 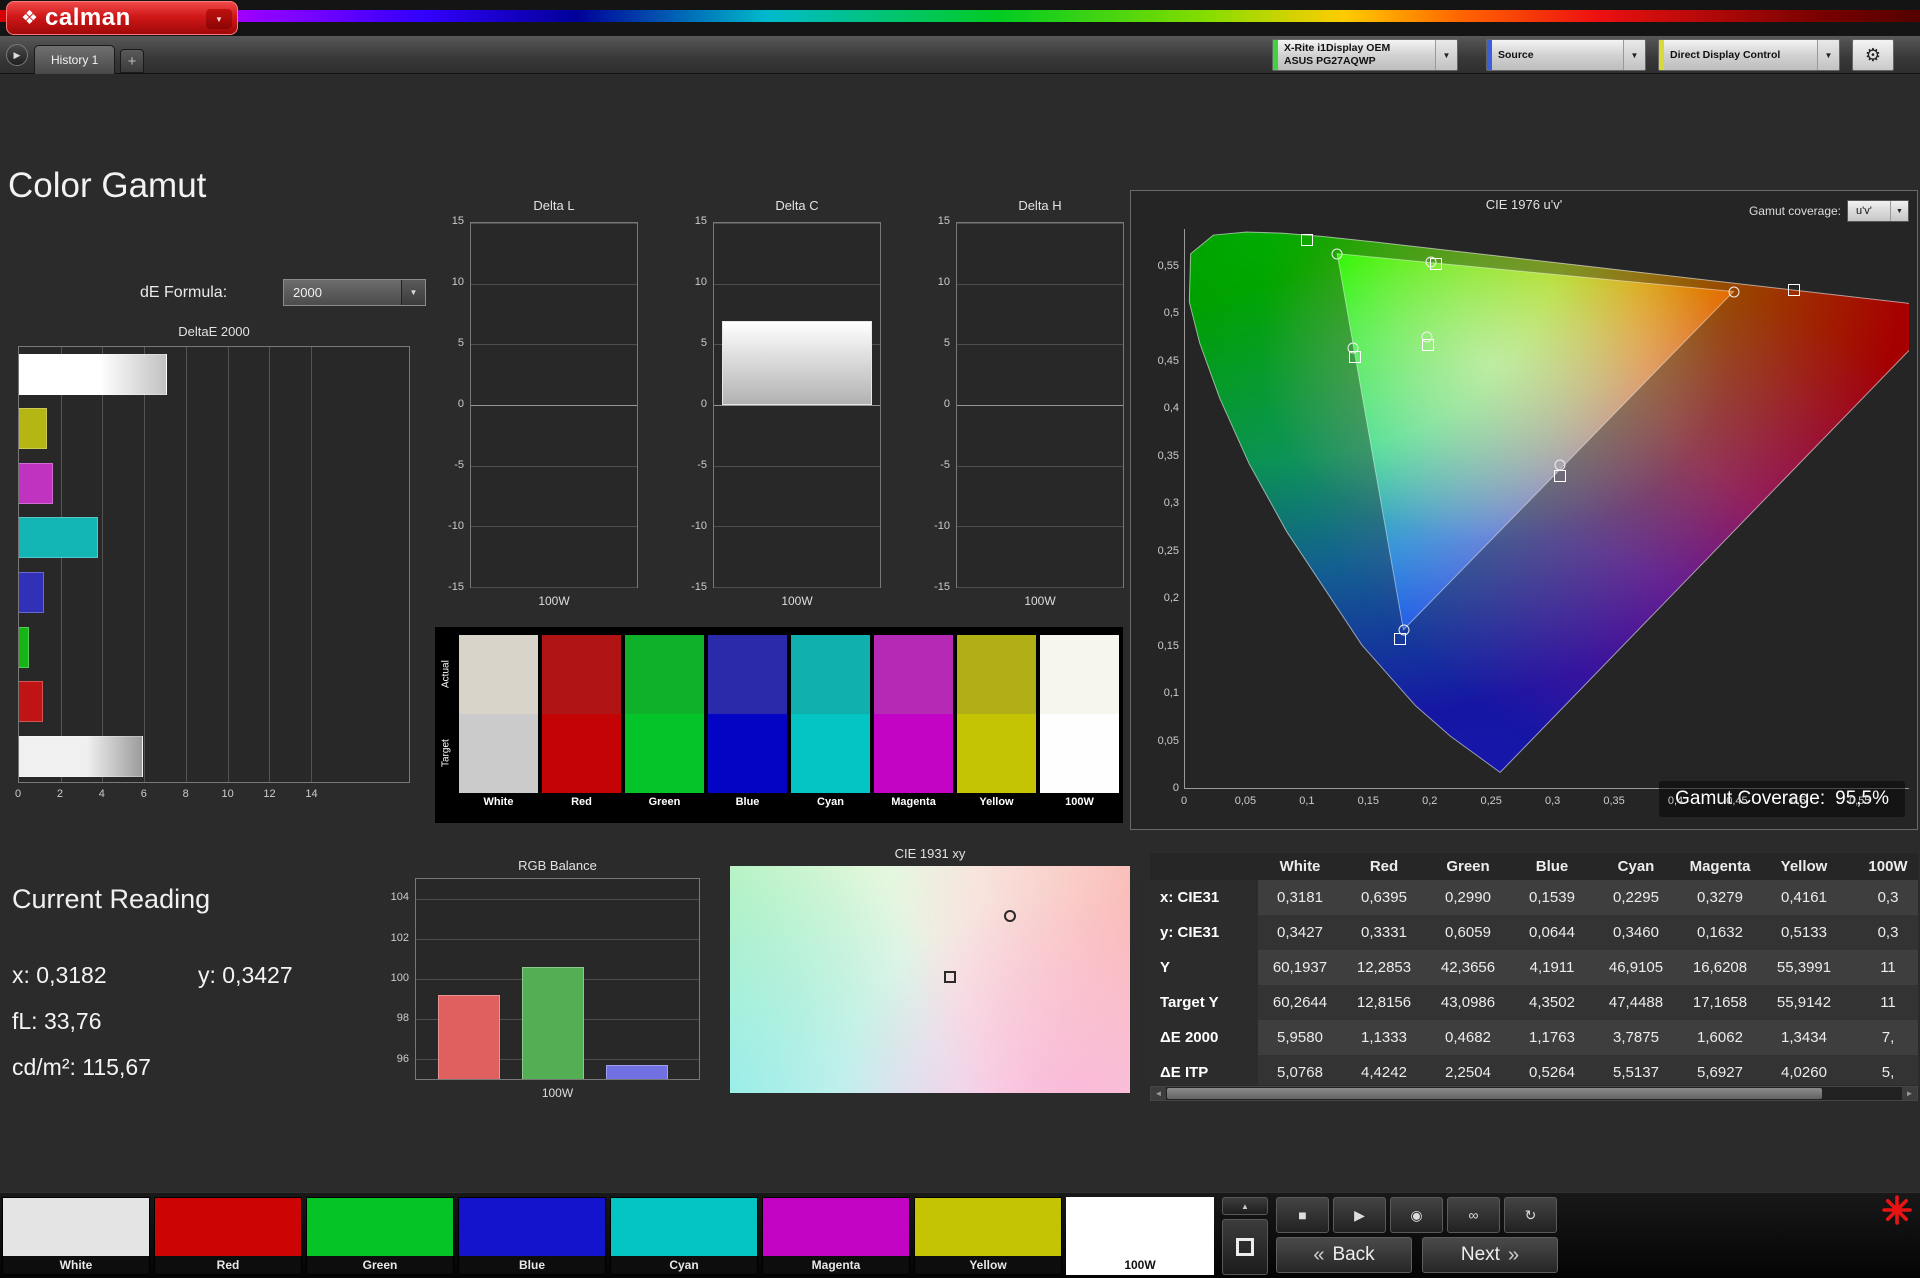 I want to click on deltae-bar-blue, so click(x=31, y=592).